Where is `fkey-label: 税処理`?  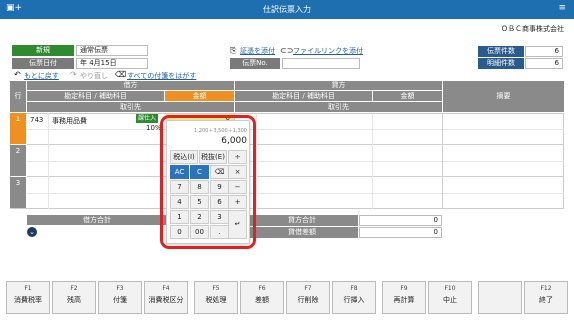
fkey-label: 税処理 is located at coordinates (216, 300).